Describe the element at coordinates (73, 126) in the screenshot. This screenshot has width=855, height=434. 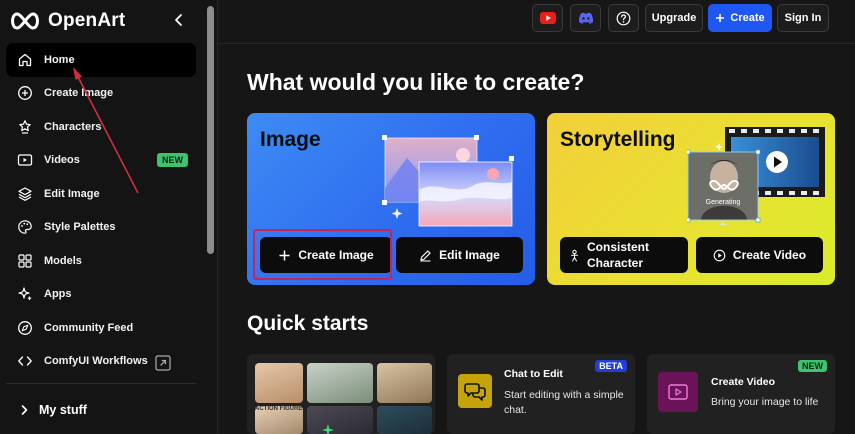
I see `sidebar-item-label: Characters` at that location.